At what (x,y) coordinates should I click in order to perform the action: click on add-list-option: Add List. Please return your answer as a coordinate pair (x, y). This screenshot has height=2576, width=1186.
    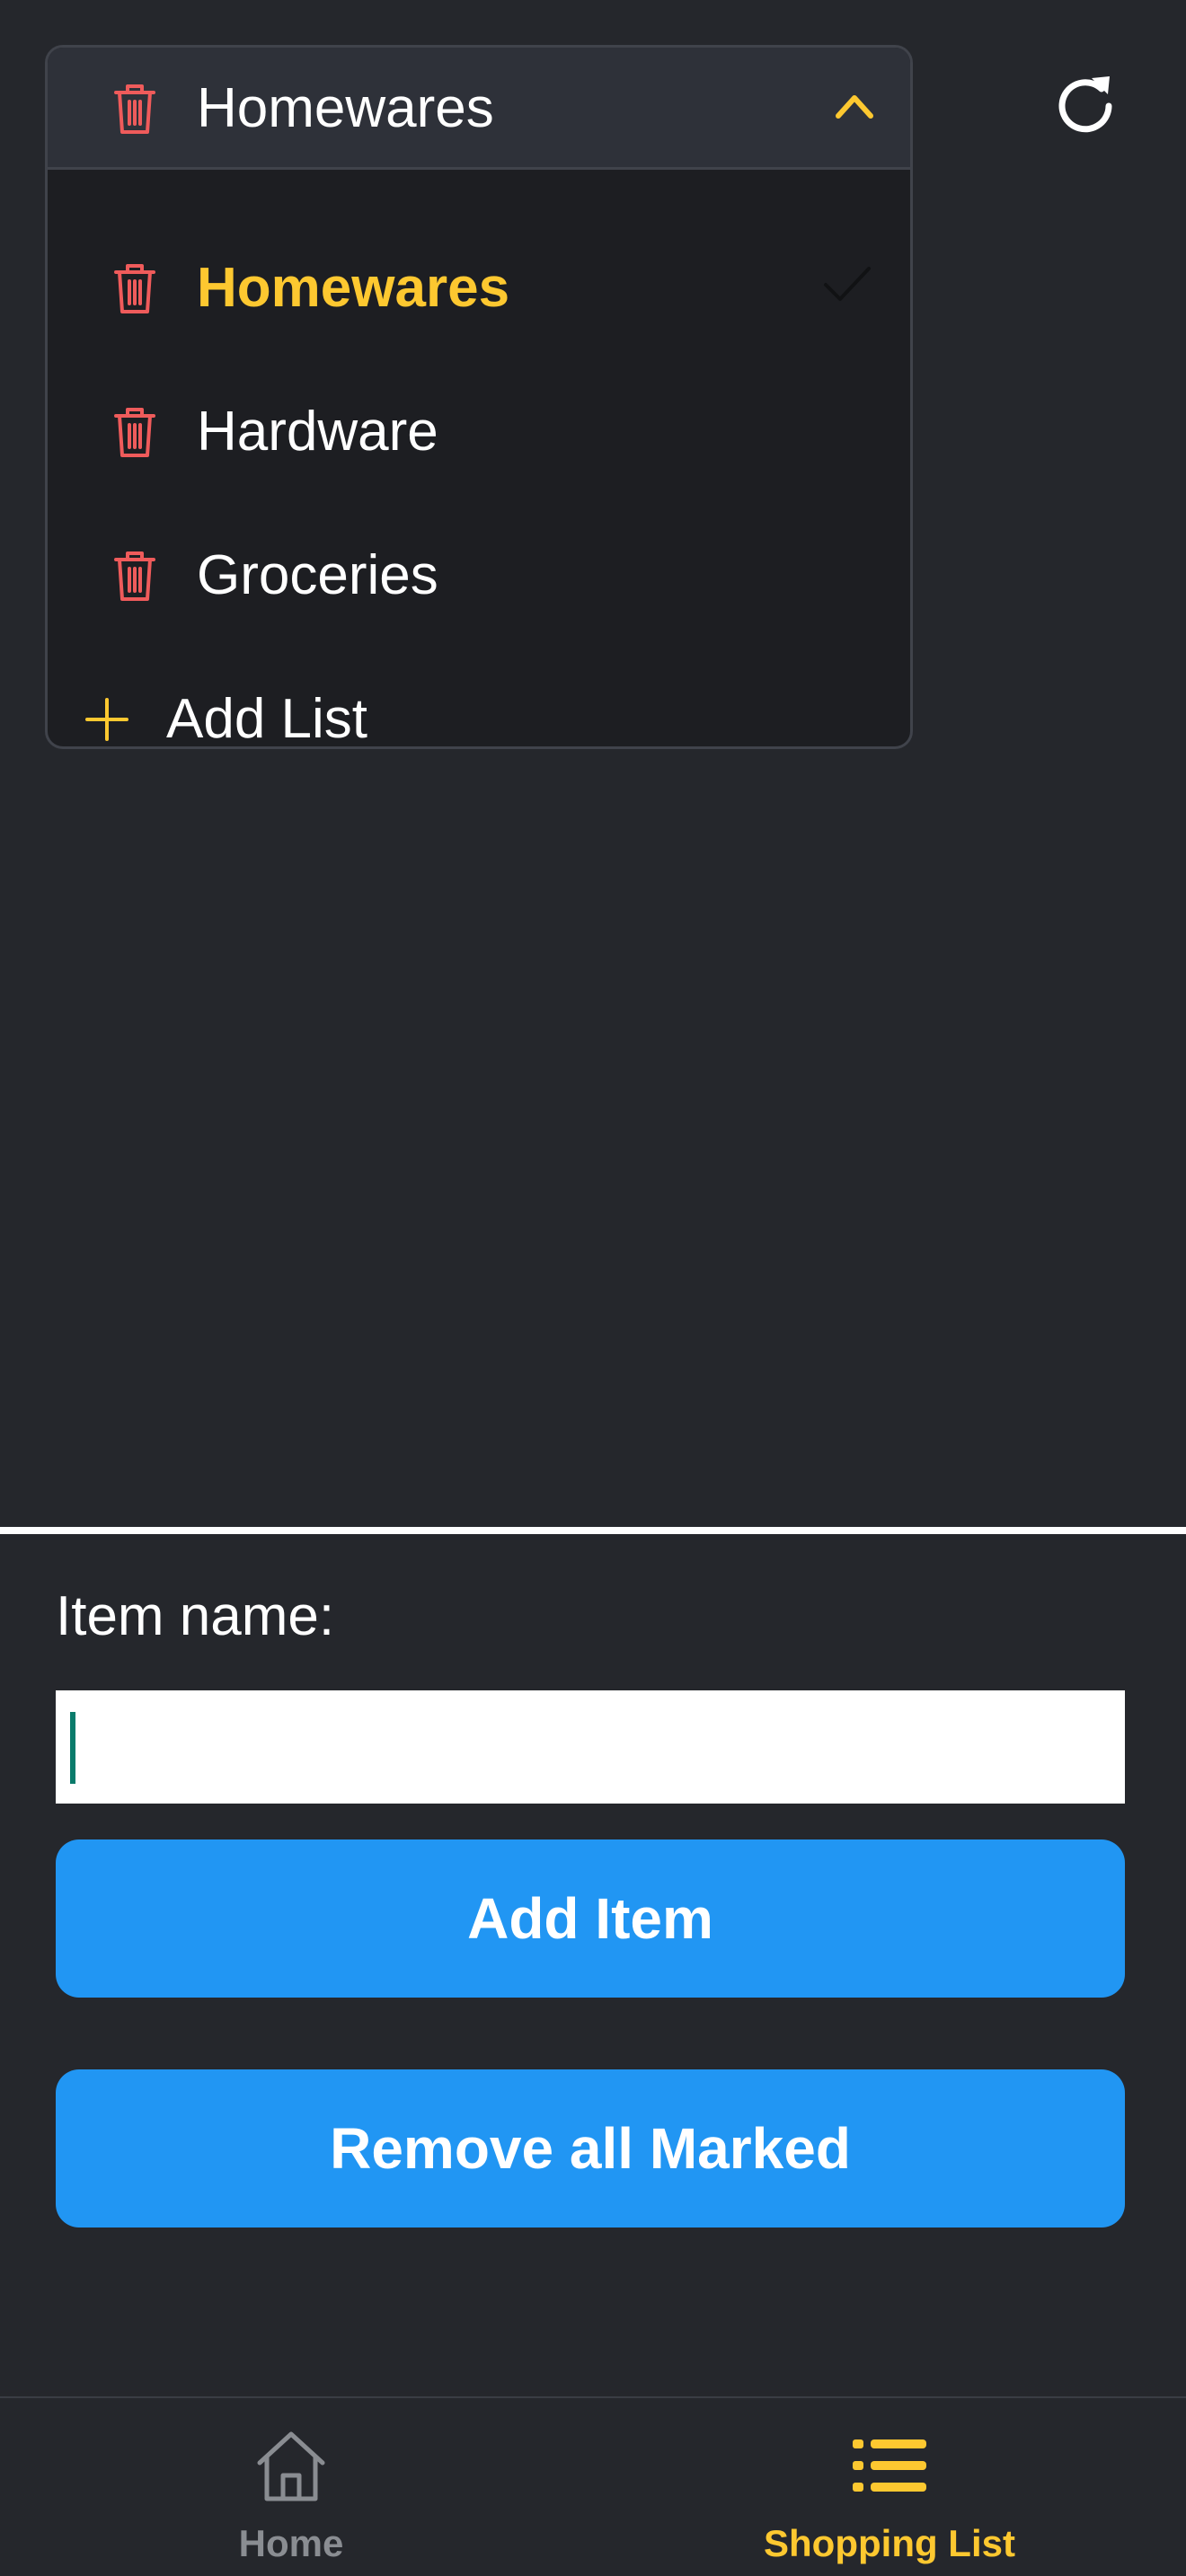
    Looking at the image, I should click on (479, 698).